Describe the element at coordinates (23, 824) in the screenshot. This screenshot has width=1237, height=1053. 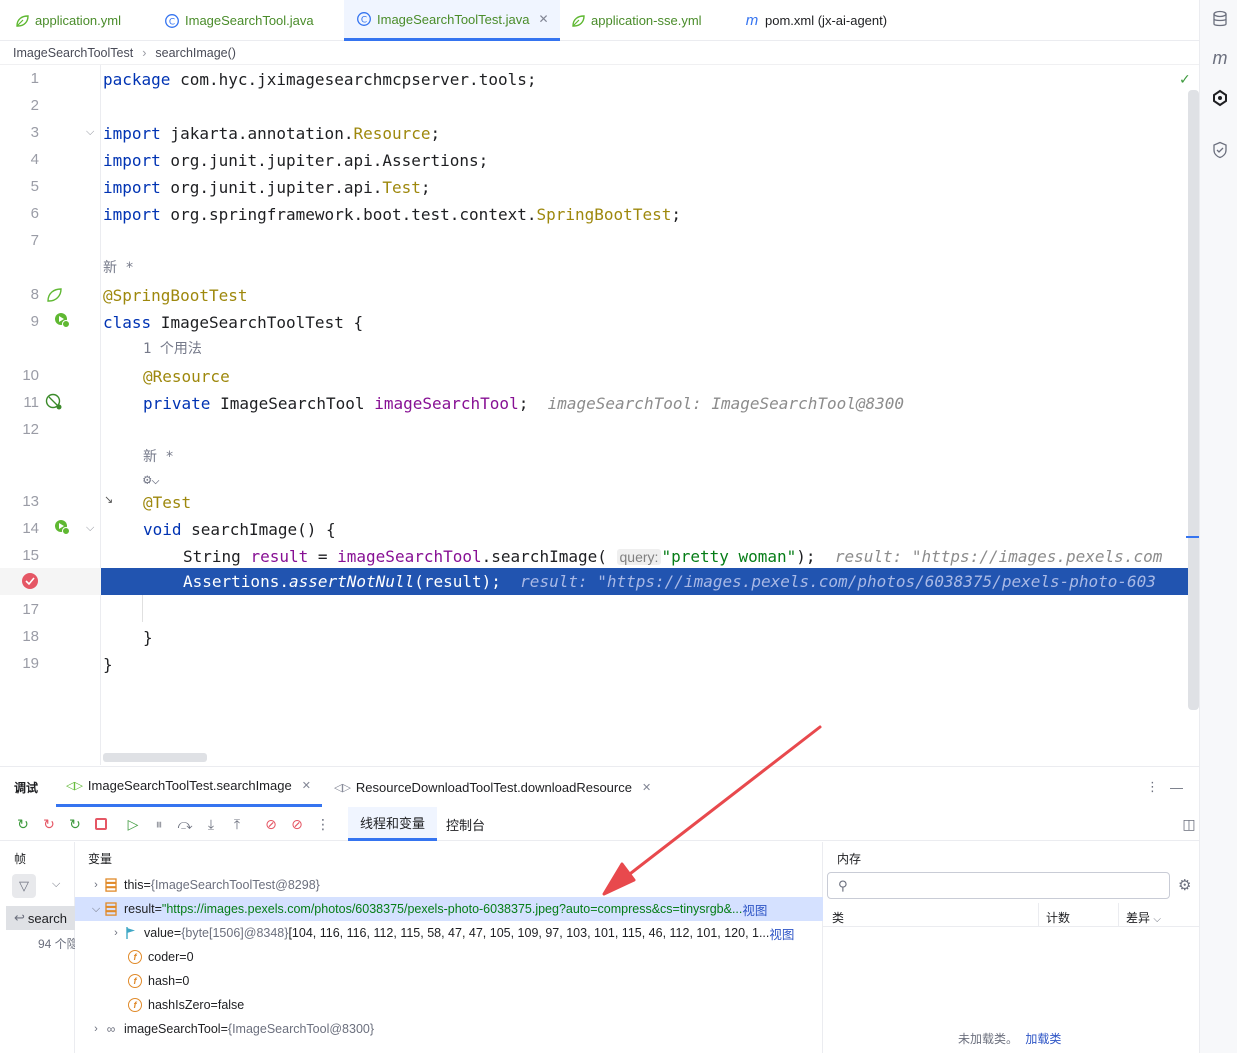
I see `rerun-icon: ↻` at that location.